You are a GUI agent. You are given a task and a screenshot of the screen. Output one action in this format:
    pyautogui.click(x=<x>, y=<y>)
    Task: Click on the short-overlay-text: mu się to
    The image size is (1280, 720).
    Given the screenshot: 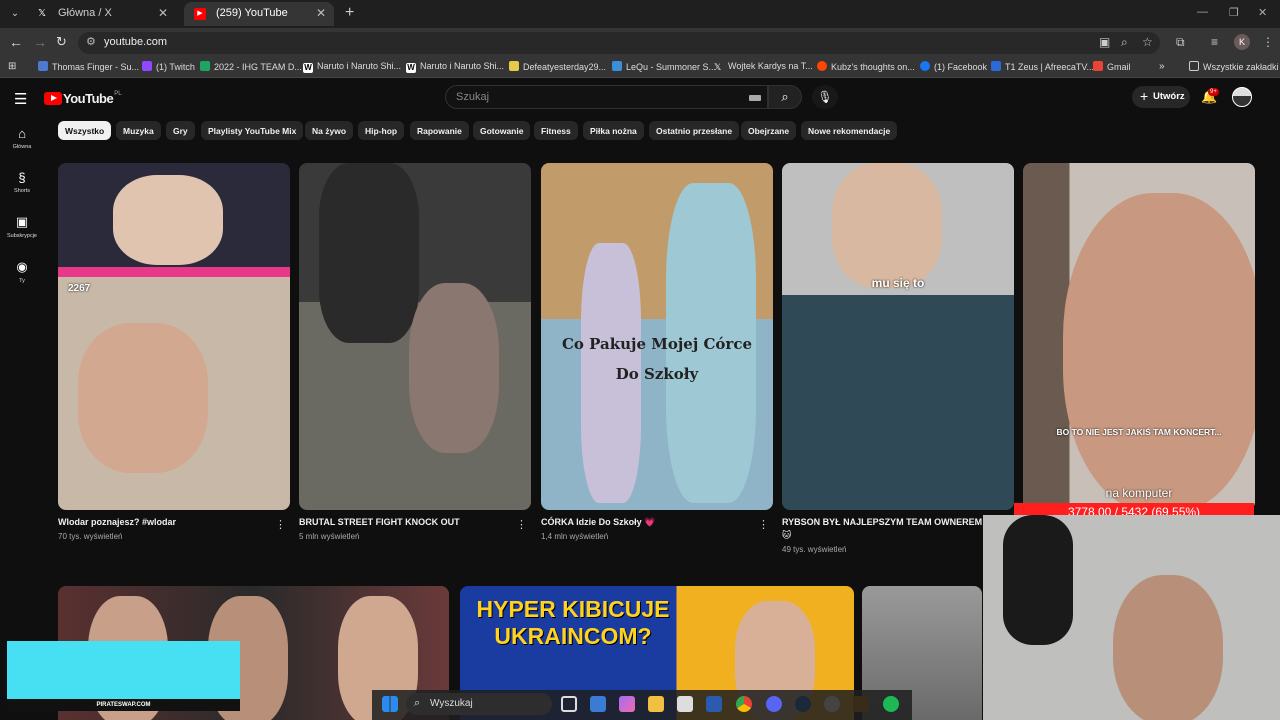 What is the action you would take?
    pyautogui.click(x=898, y=283)
    